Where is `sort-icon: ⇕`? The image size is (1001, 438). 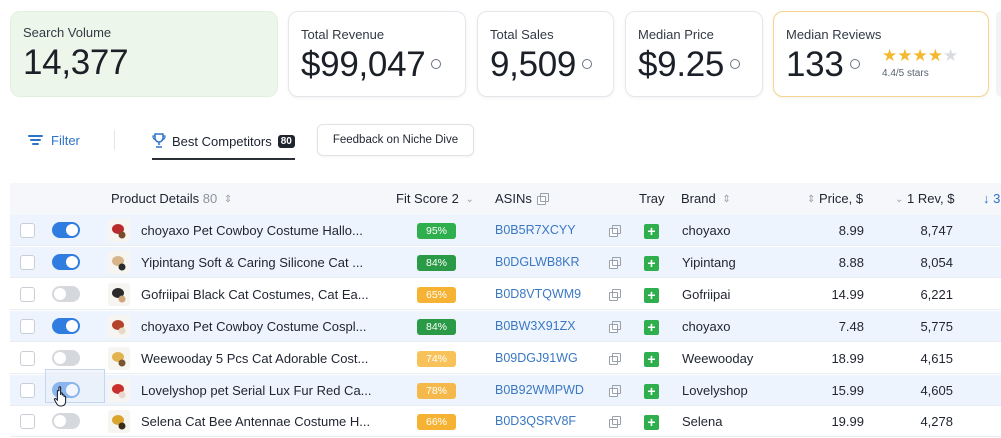 sort-icon: ⇕ is located at coordinates (811, 199).